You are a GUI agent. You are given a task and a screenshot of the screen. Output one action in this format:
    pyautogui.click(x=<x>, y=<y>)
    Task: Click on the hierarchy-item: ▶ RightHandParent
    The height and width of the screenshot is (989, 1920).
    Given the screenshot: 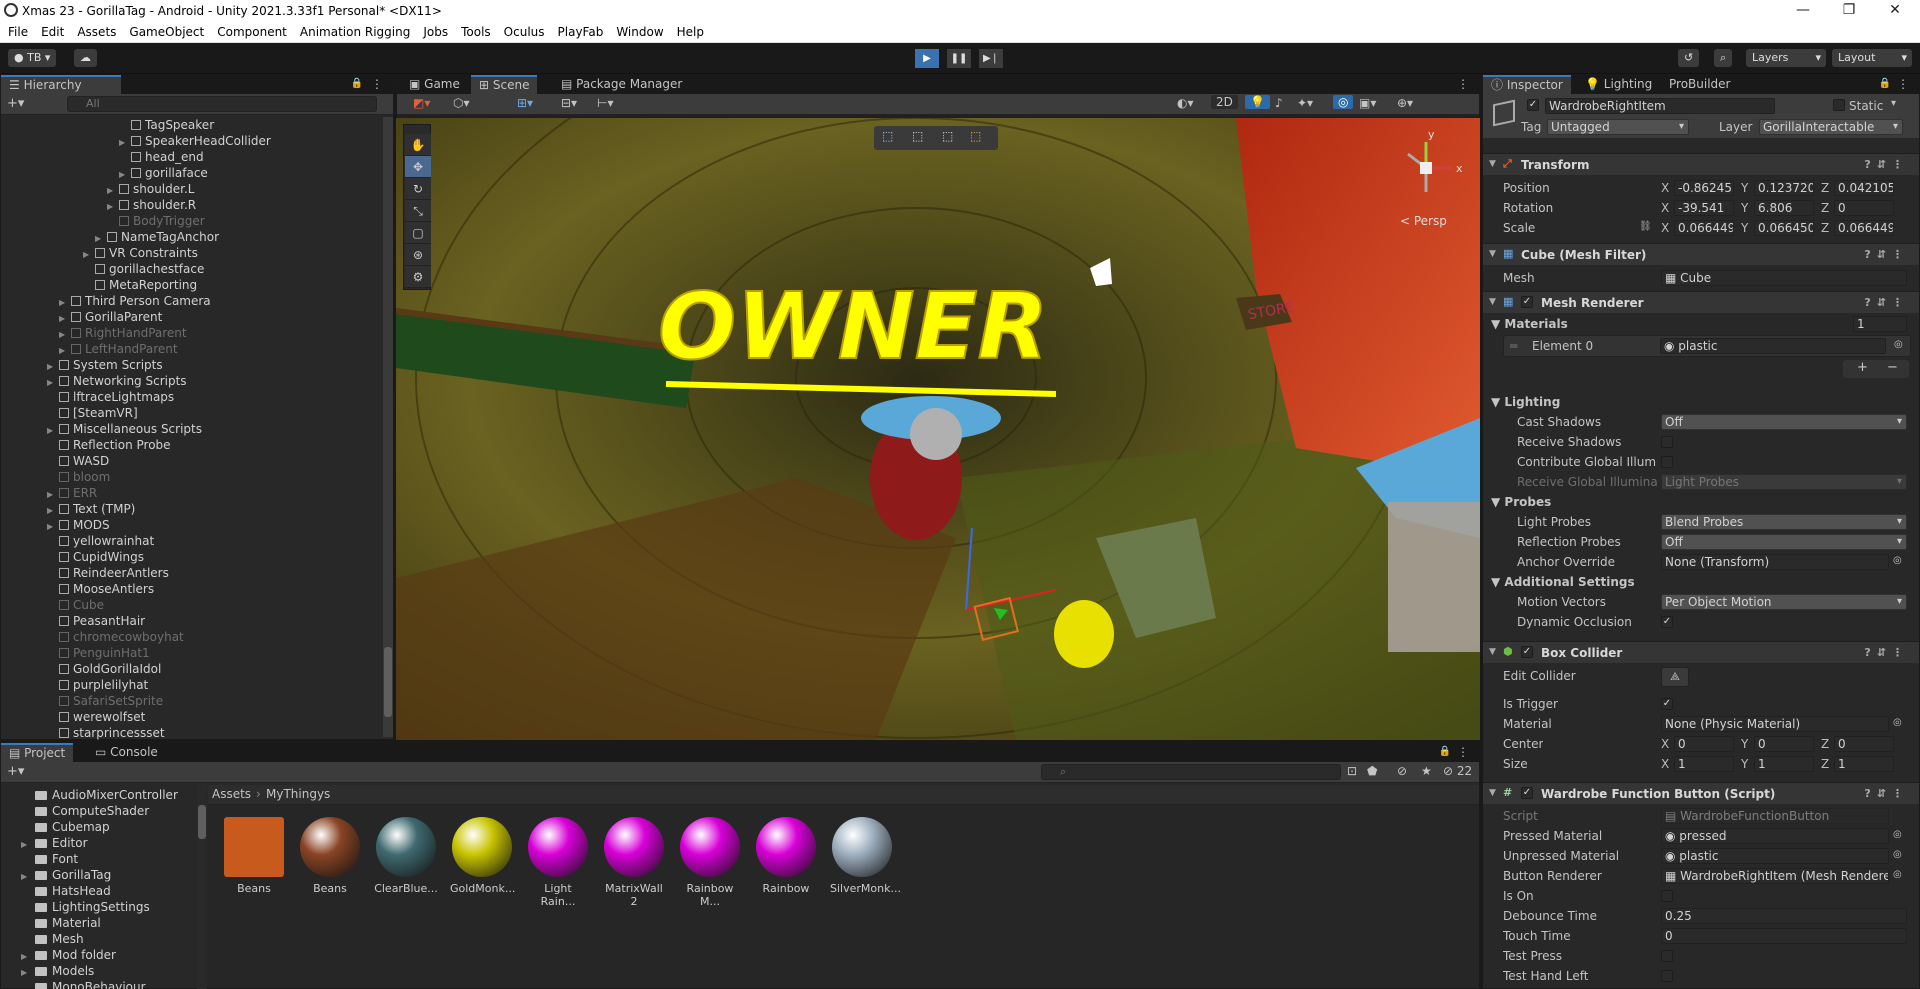 What is the action you would take?
    pyautogui.click(x=123, y=333)
    